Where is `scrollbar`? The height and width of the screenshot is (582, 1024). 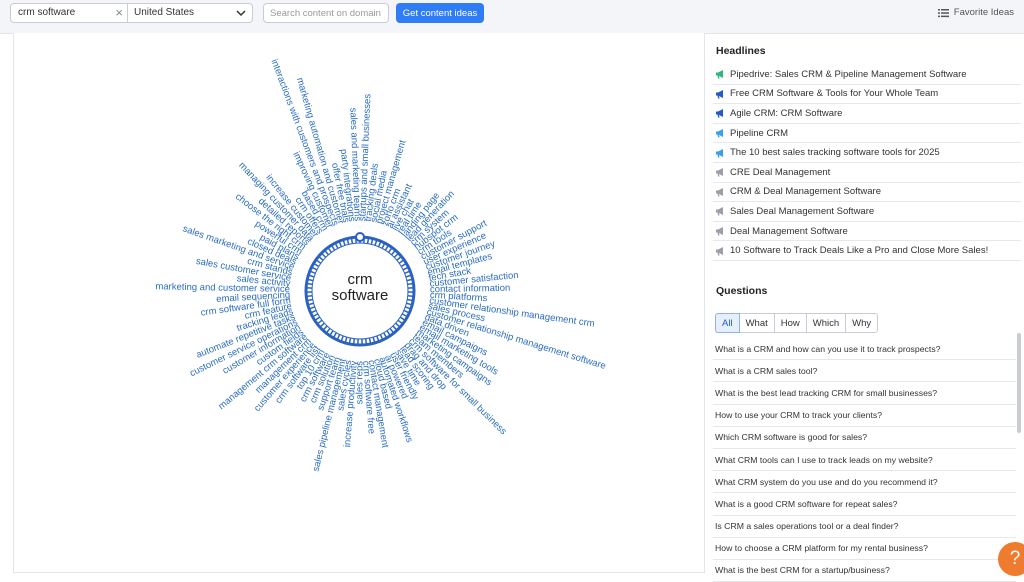
scrollbar is located at coordinates (1019, 383).